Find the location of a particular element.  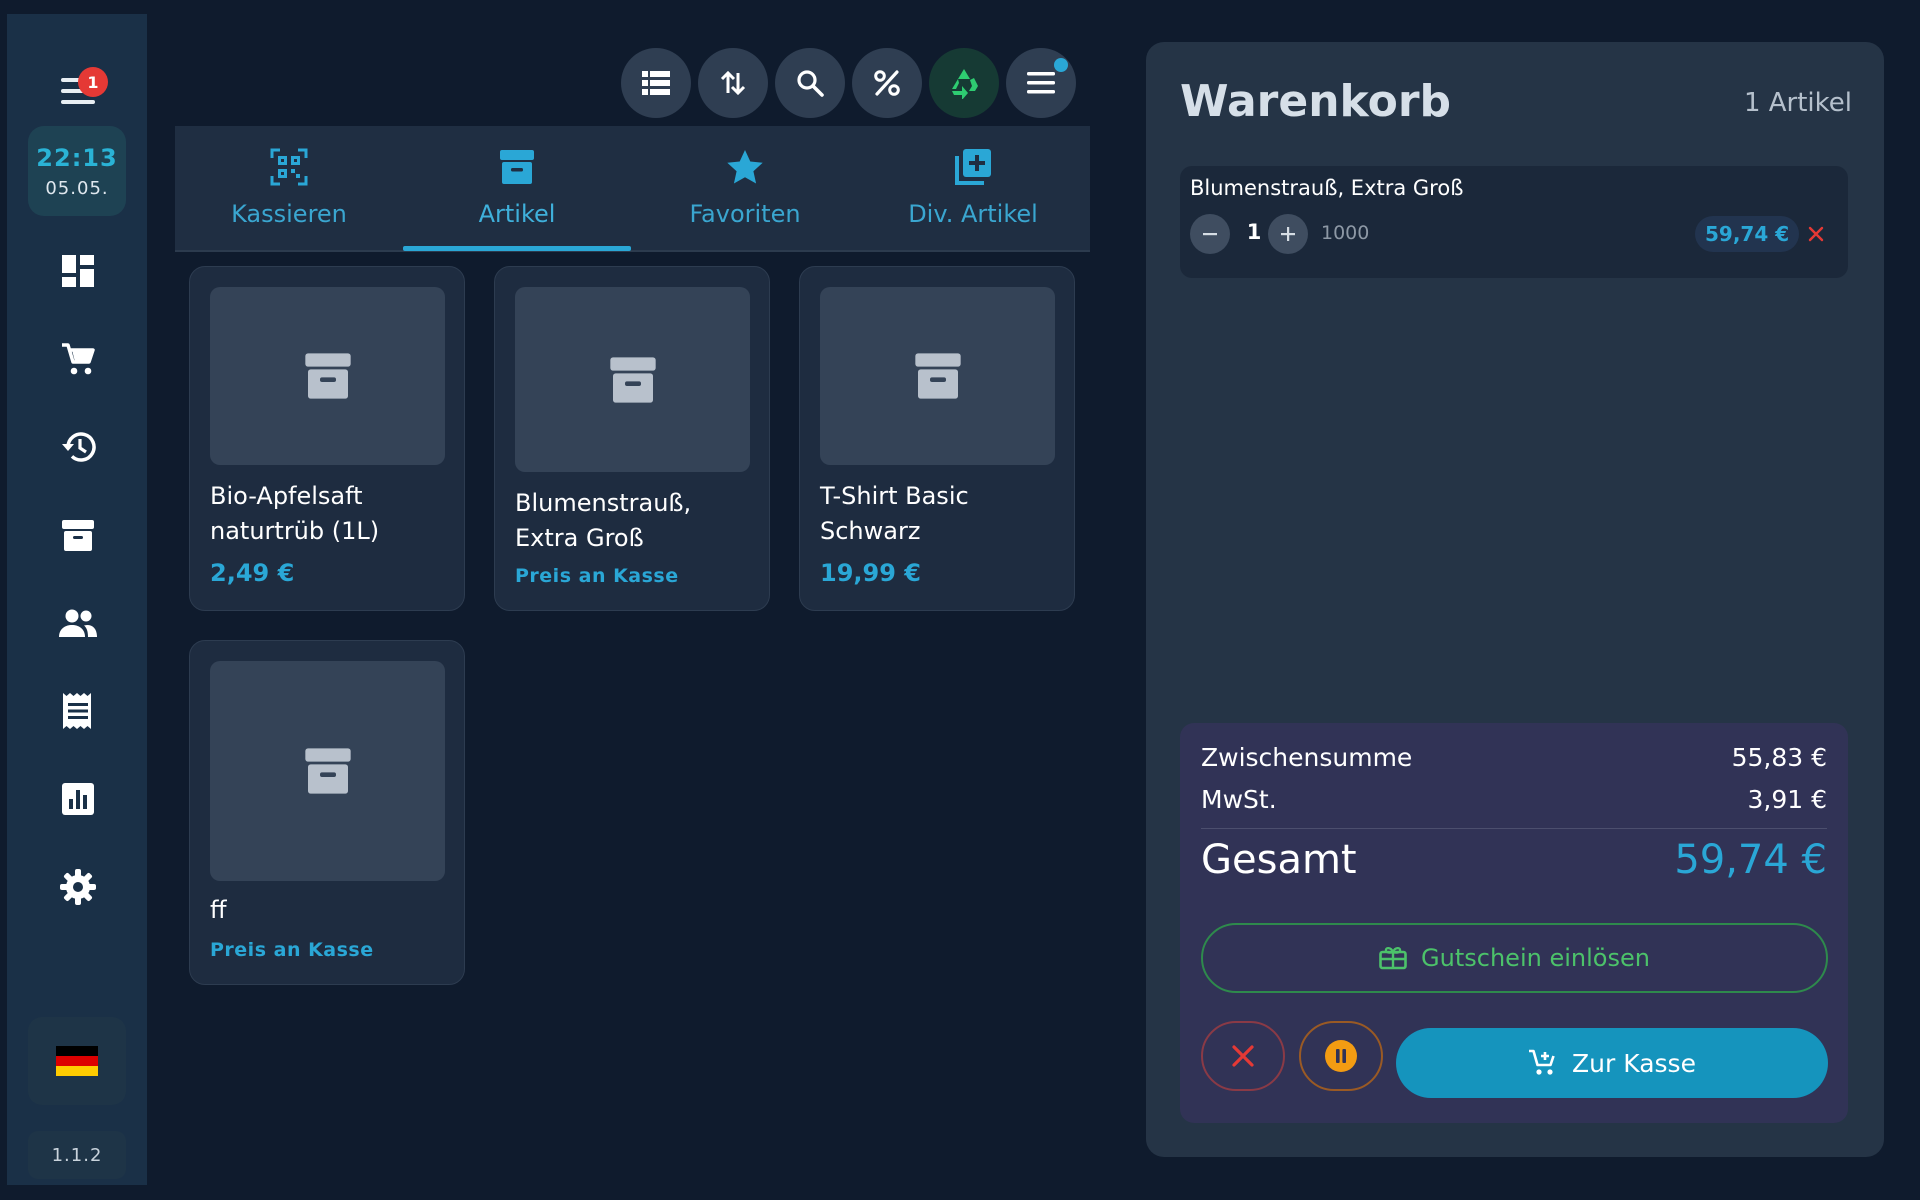

recycle-icon is located at coordinates (965, 84).